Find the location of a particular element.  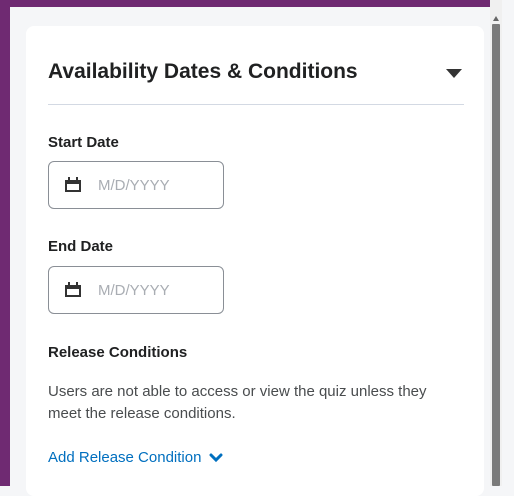

panel-title: Availability Dates & Conditions is located at coordinates (203, 71).